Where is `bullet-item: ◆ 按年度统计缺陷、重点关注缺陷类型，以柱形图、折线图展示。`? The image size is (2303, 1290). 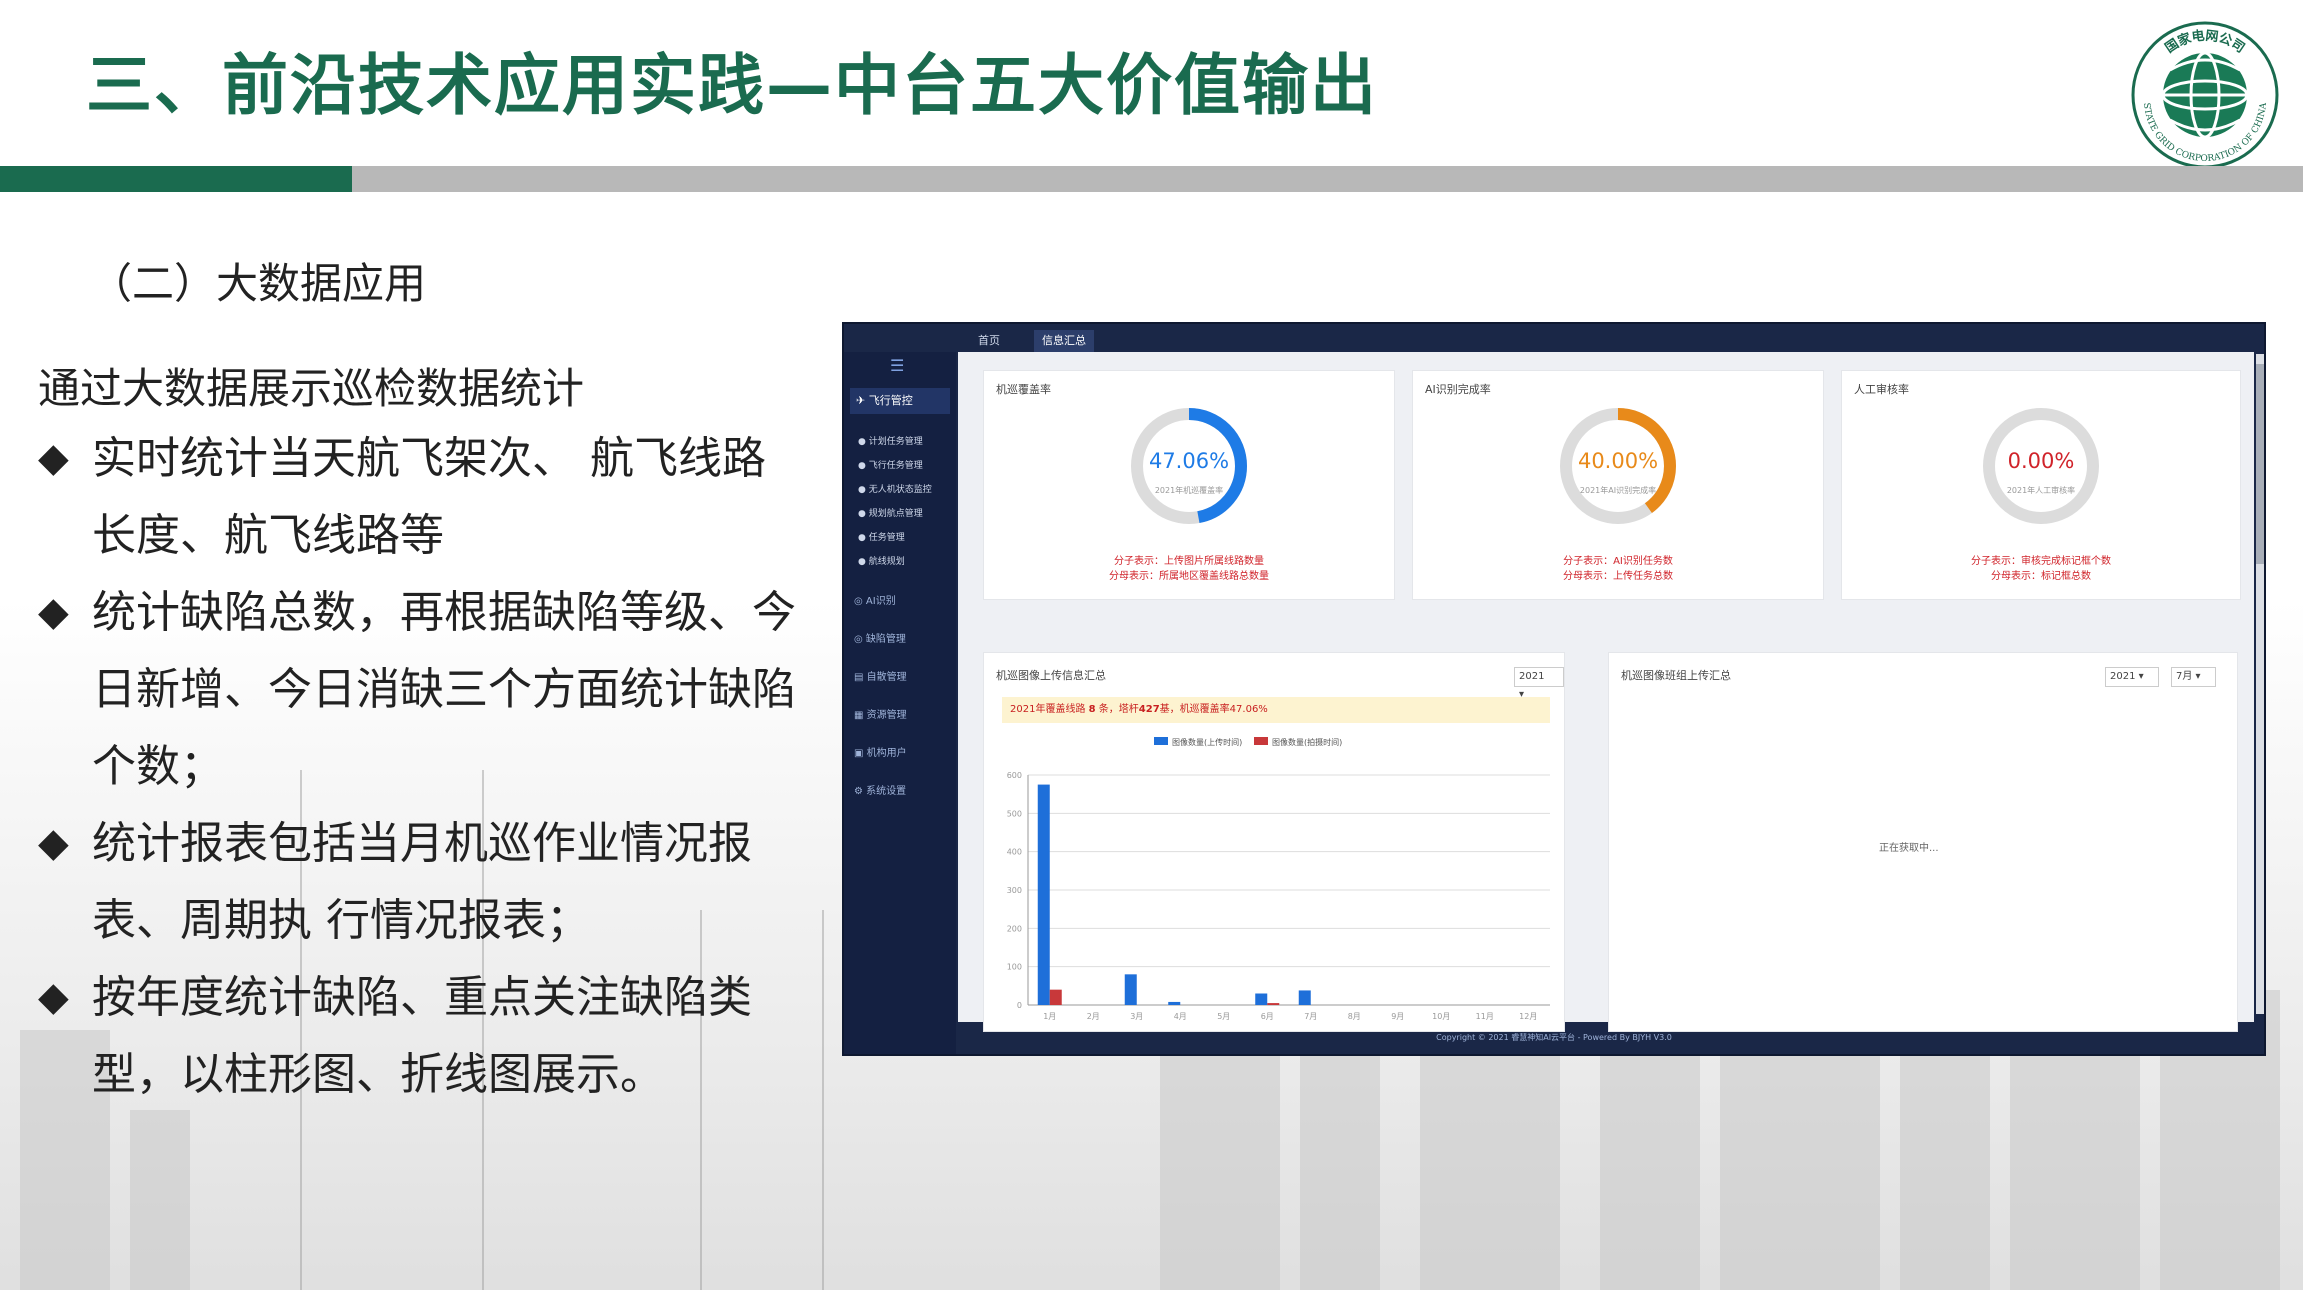 bullet-item: ◆ 按年度统计缺陷、重点关注缺陷类型，以柱形图、折线图展示。 is located at coordinates (418, 1036).